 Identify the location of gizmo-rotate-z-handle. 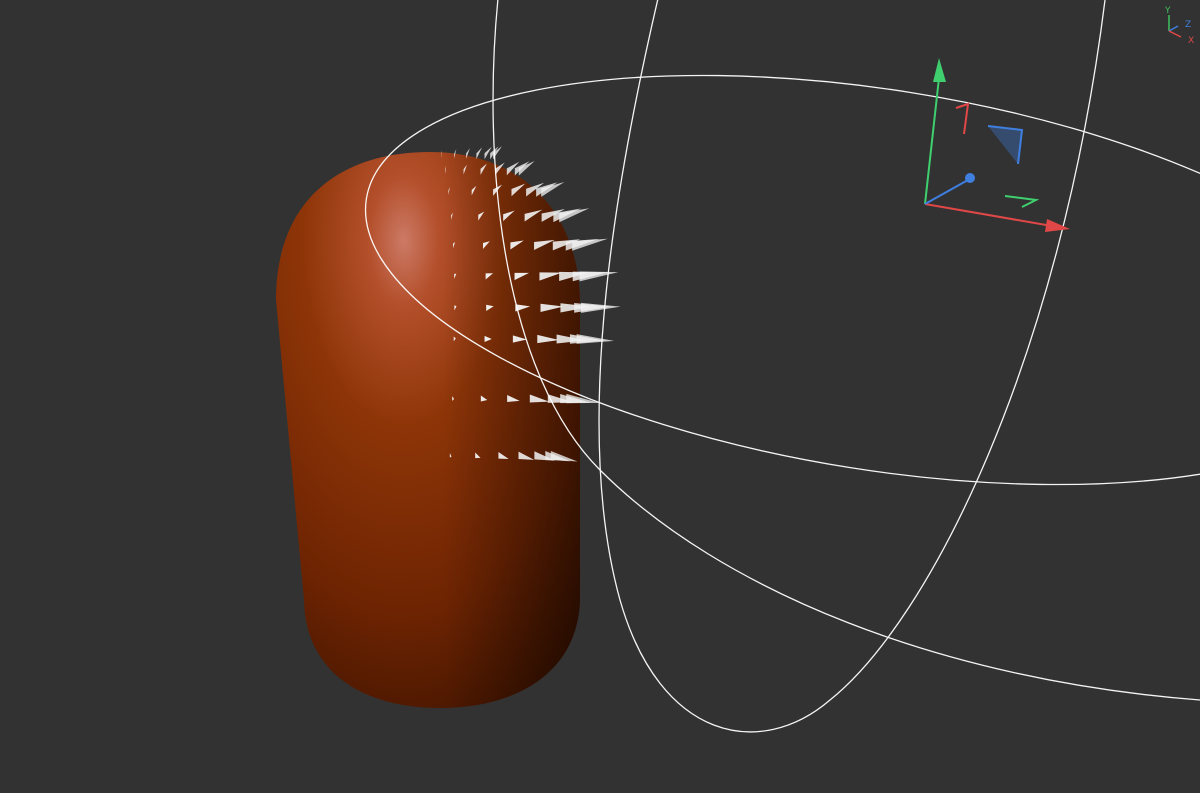
(1005, 145).